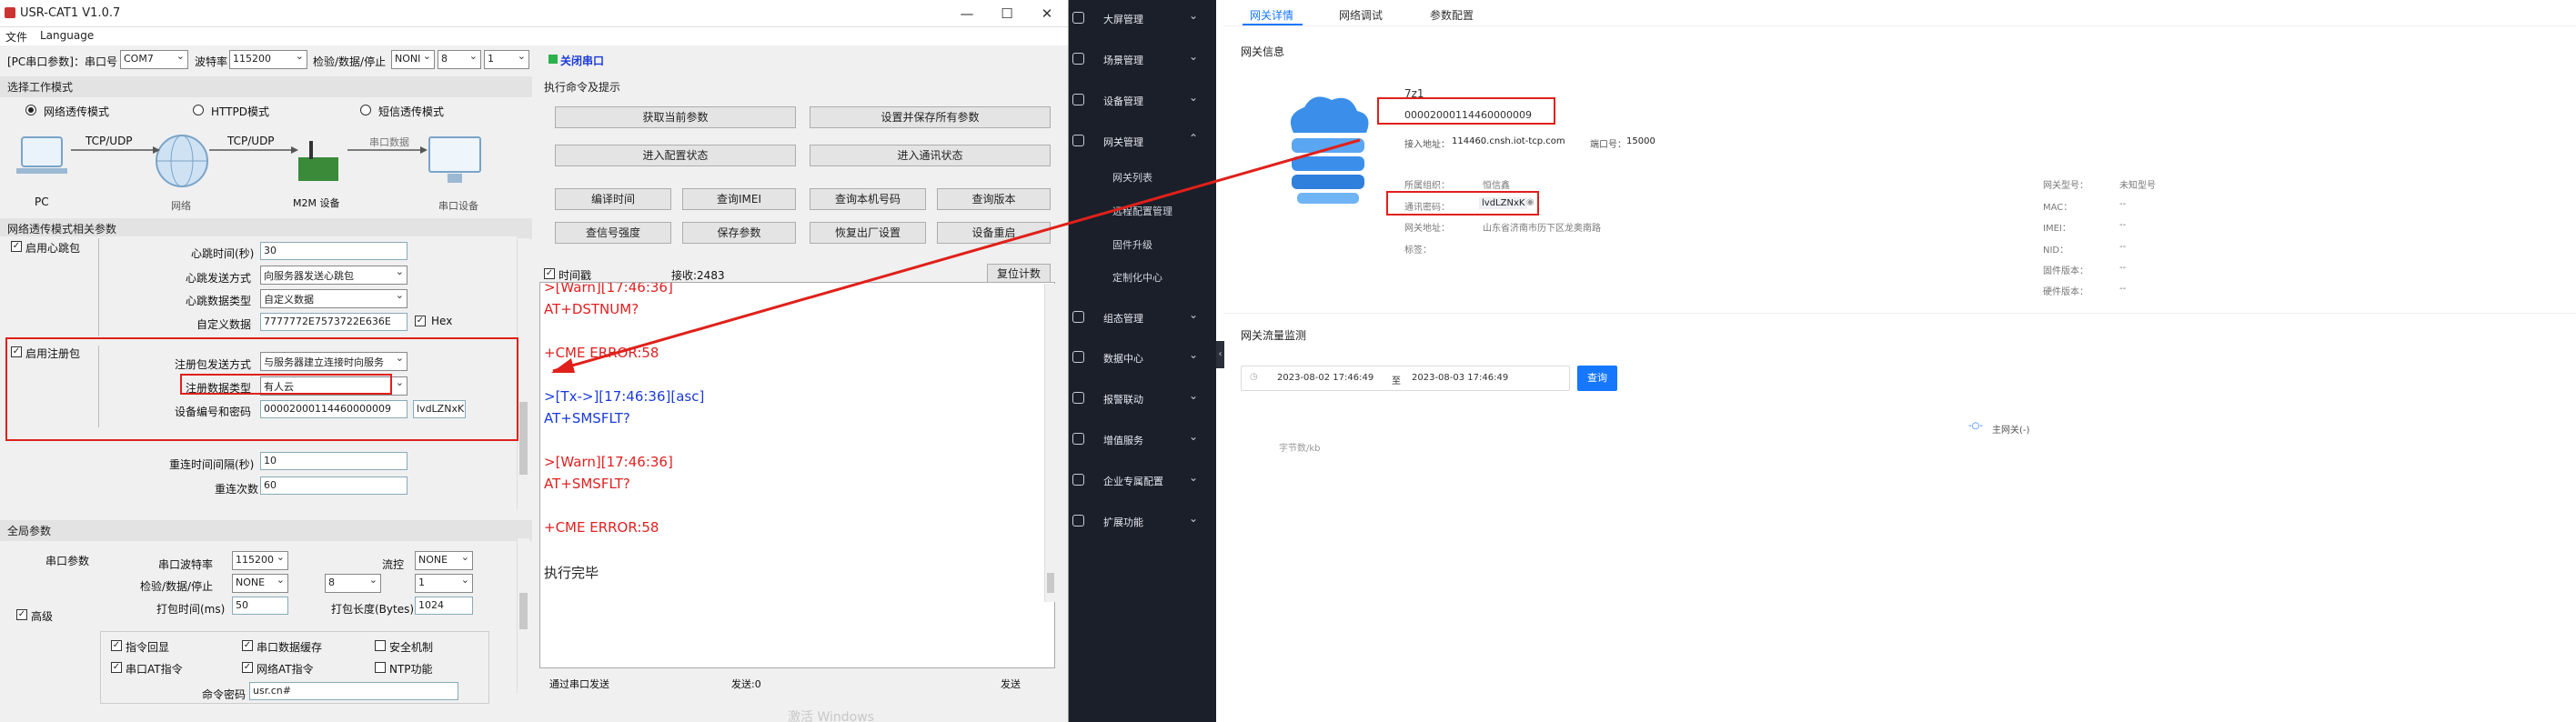 This screenshot has height=722, width=2576. I want to click on send-via-select: 通过串口发送, so click(579, 684).